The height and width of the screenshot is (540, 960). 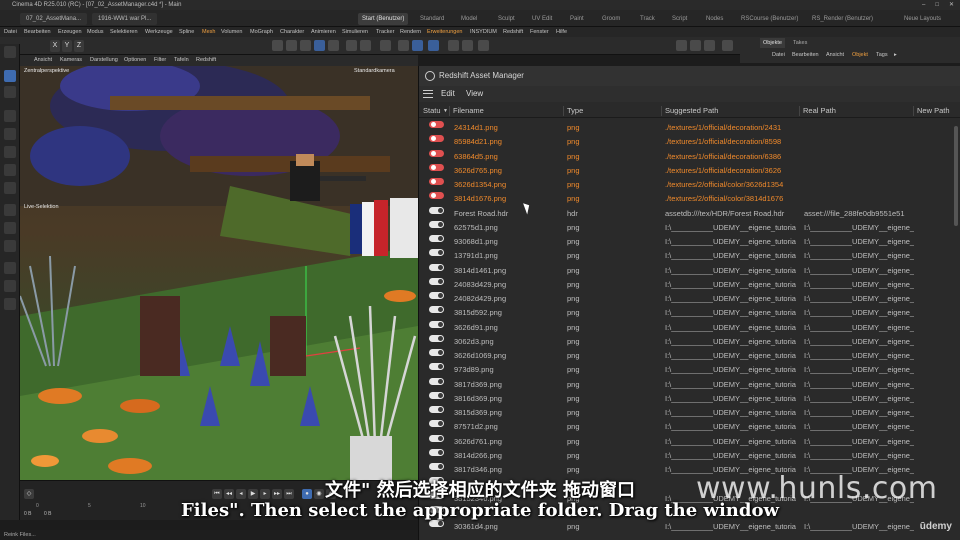 What do you see at coordinates (769, 19) in the screenshot?
I see `layout-tab-rscourse: RSCourse (Benutzer)` at bounding box center [769, 19].